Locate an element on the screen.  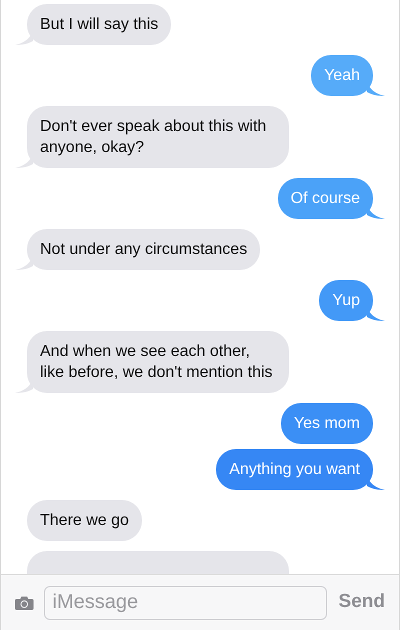
sent-message: Of course is located at coordinates (325, 198).